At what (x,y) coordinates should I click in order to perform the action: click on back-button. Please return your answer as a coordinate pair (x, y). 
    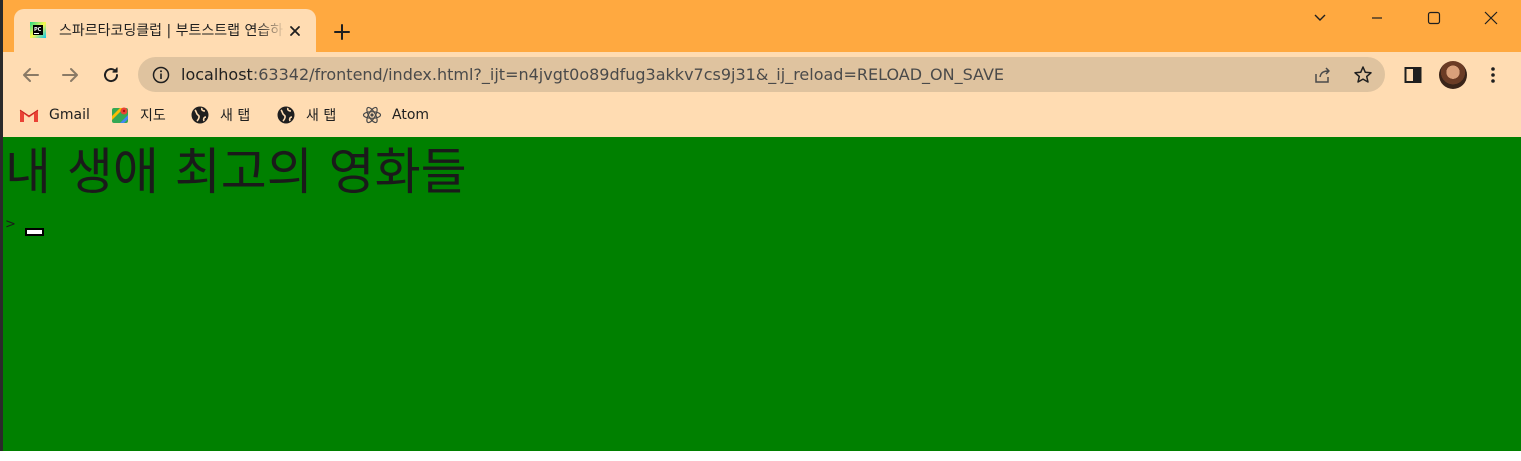
    Looking at the image, I should click on (31, 75).